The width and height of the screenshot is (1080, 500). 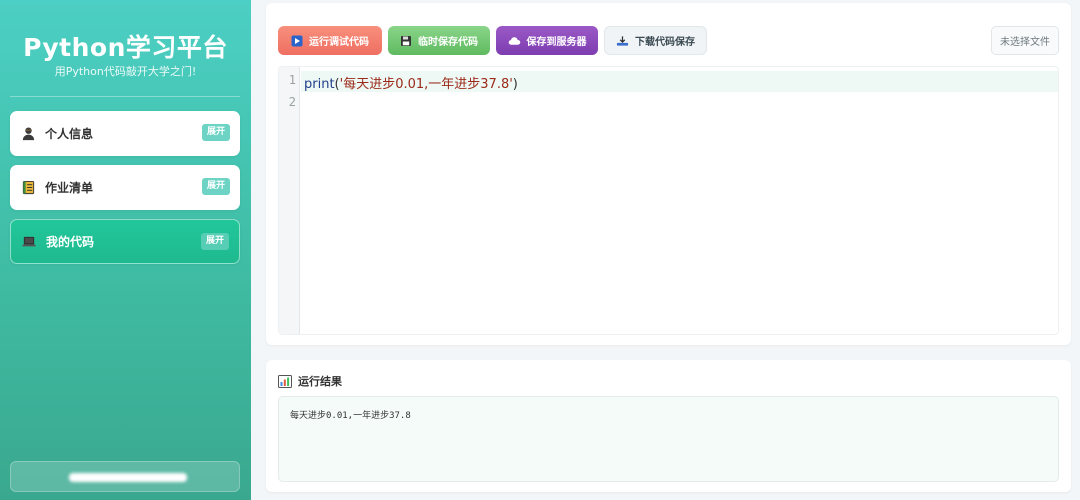 I want to click on run-code-label: 运行调试代码, so click(x=339, y=42).